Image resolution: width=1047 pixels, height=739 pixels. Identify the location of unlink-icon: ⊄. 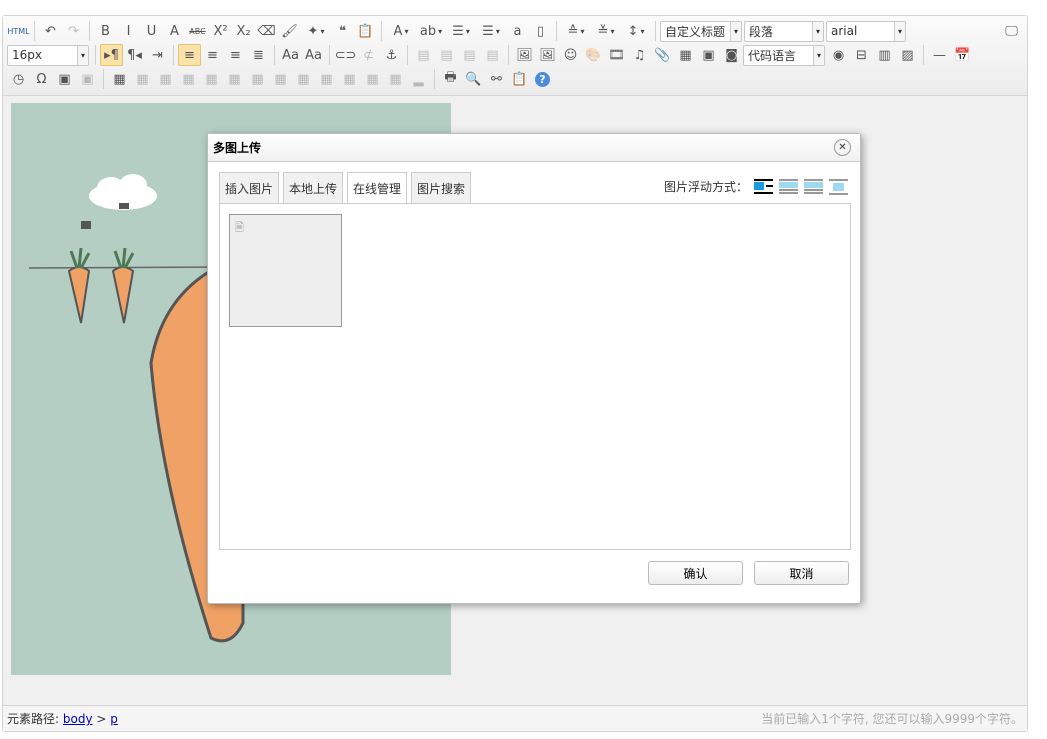
(368, 55).